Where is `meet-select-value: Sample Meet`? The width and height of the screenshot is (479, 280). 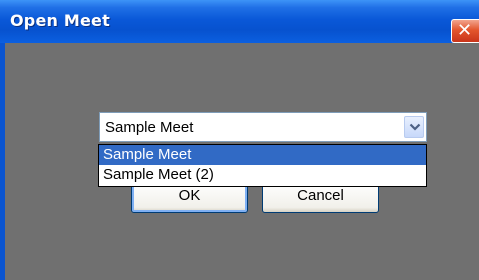 meet-select-value: Sample Meet is located at coordinates (149, 127).